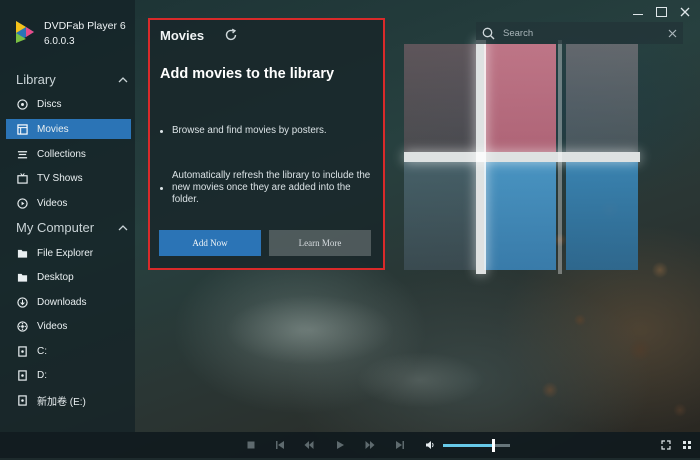  I want to click on panel-bullet: Browse and find movies by posters., so click(267, 131).